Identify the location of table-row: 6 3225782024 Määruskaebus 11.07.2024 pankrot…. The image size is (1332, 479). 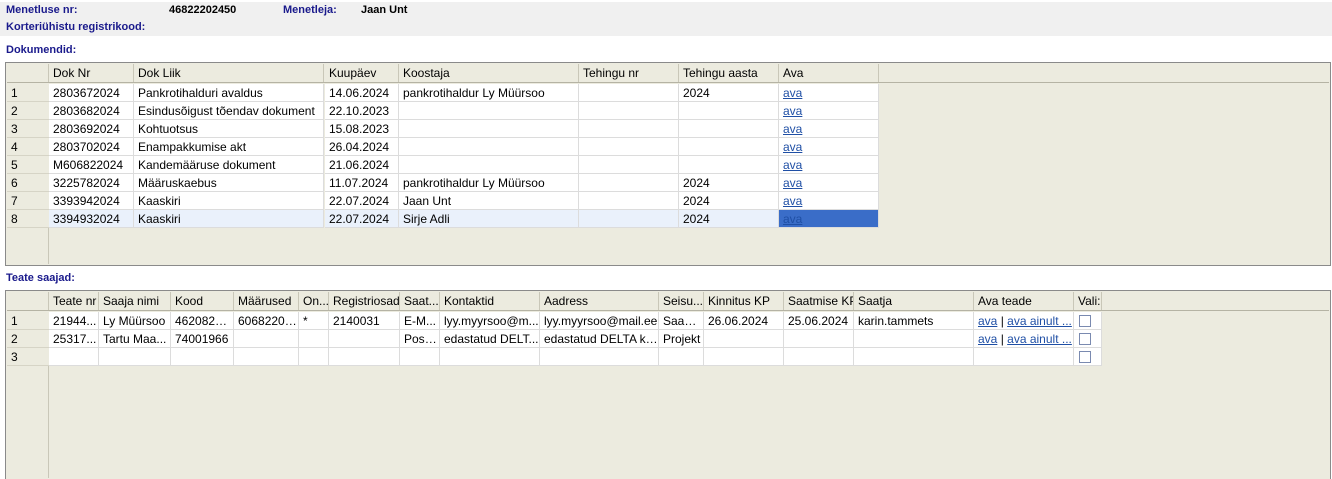
(668, 183).